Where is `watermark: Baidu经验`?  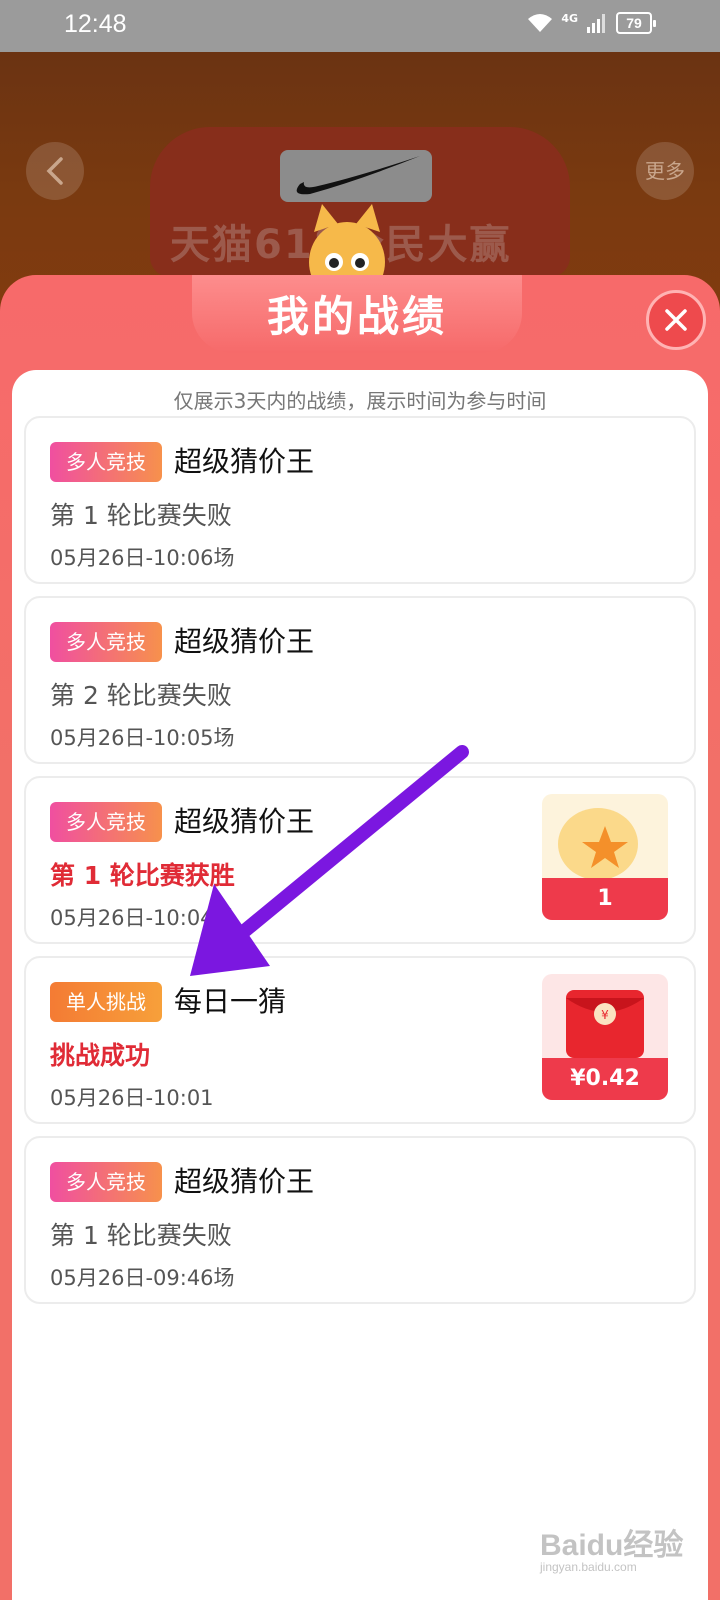 watermark: Baidu经验 is located at coordinates (612, 1545).